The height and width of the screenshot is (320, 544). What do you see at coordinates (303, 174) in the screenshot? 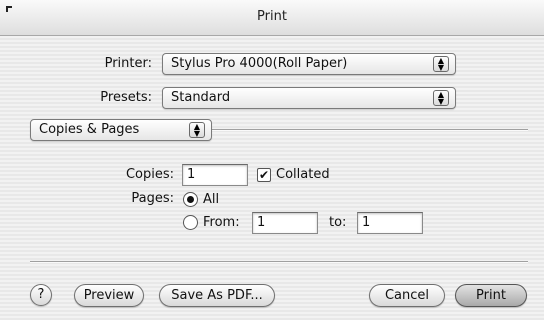
I see `collated-label: Collated` at bounding box center [303, 174].